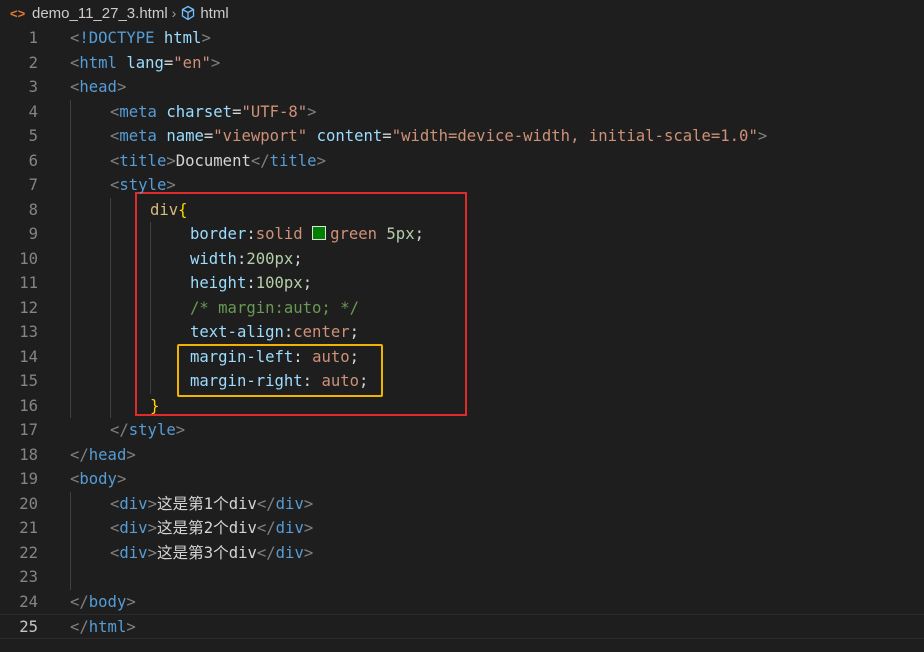 This screenshot has width=924, height=652. Describe the element at coordinates (307, 234) in the screenshot. I see `code-text: border:solid green 5px;` at that location.